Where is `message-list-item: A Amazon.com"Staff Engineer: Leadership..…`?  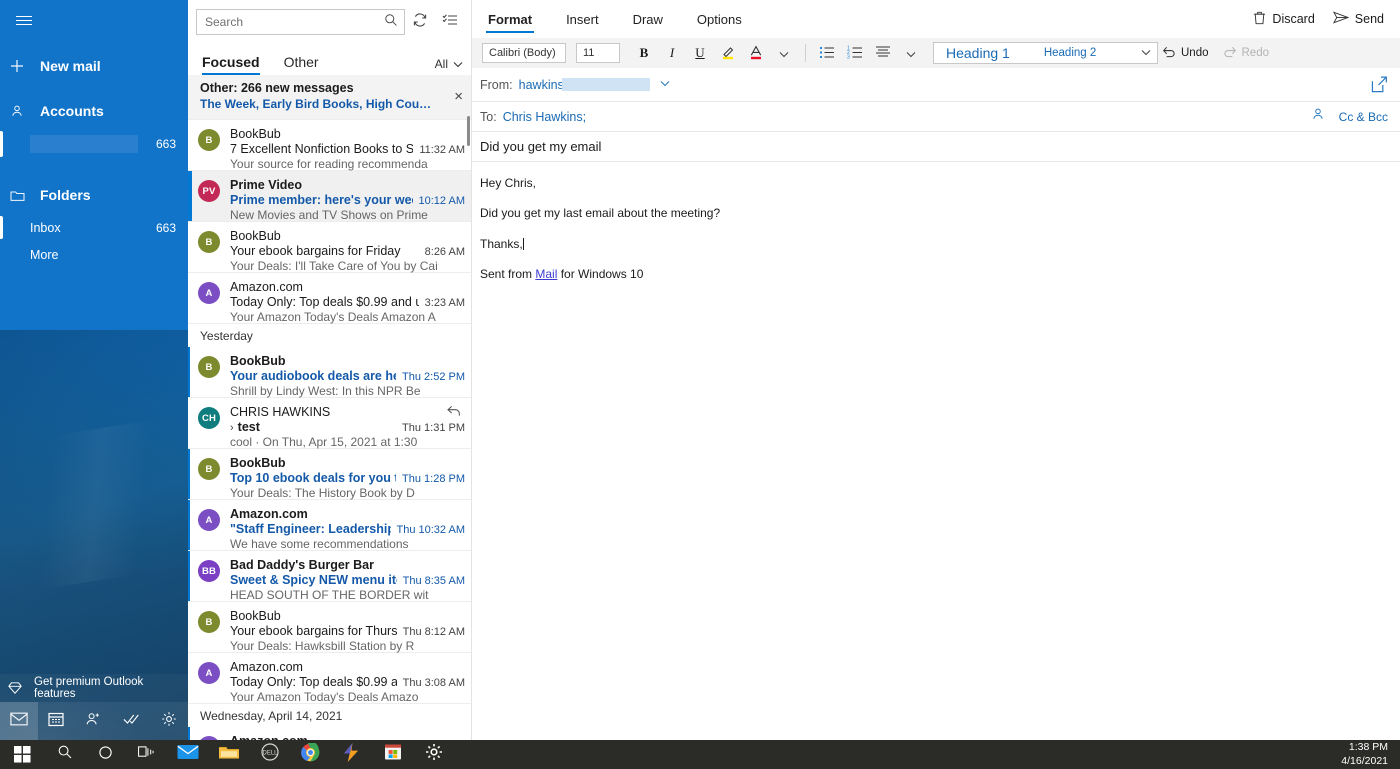 message-list-item: A Amazon.com"Staff Engineer: Leadership..… is located at coordinates (329, 525).